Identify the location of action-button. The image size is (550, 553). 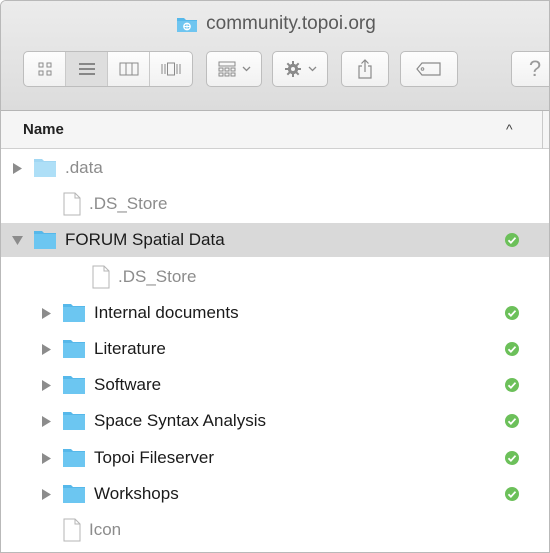
(300, 69).